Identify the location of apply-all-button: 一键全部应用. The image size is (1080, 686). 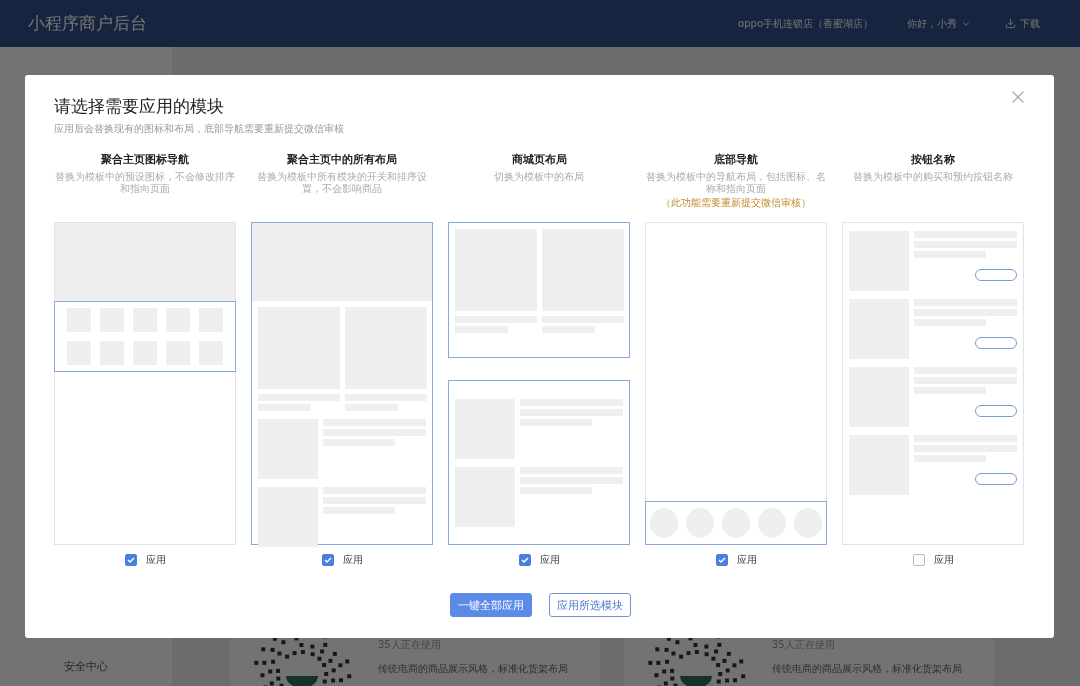
(490, 605).